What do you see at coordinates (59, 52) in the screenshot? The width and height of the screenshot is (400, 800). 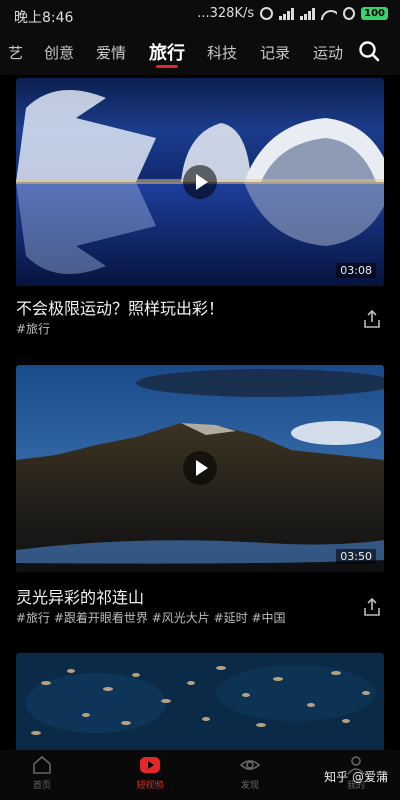 I see `tab-creative: 创意` at bounding box center [59, 52].